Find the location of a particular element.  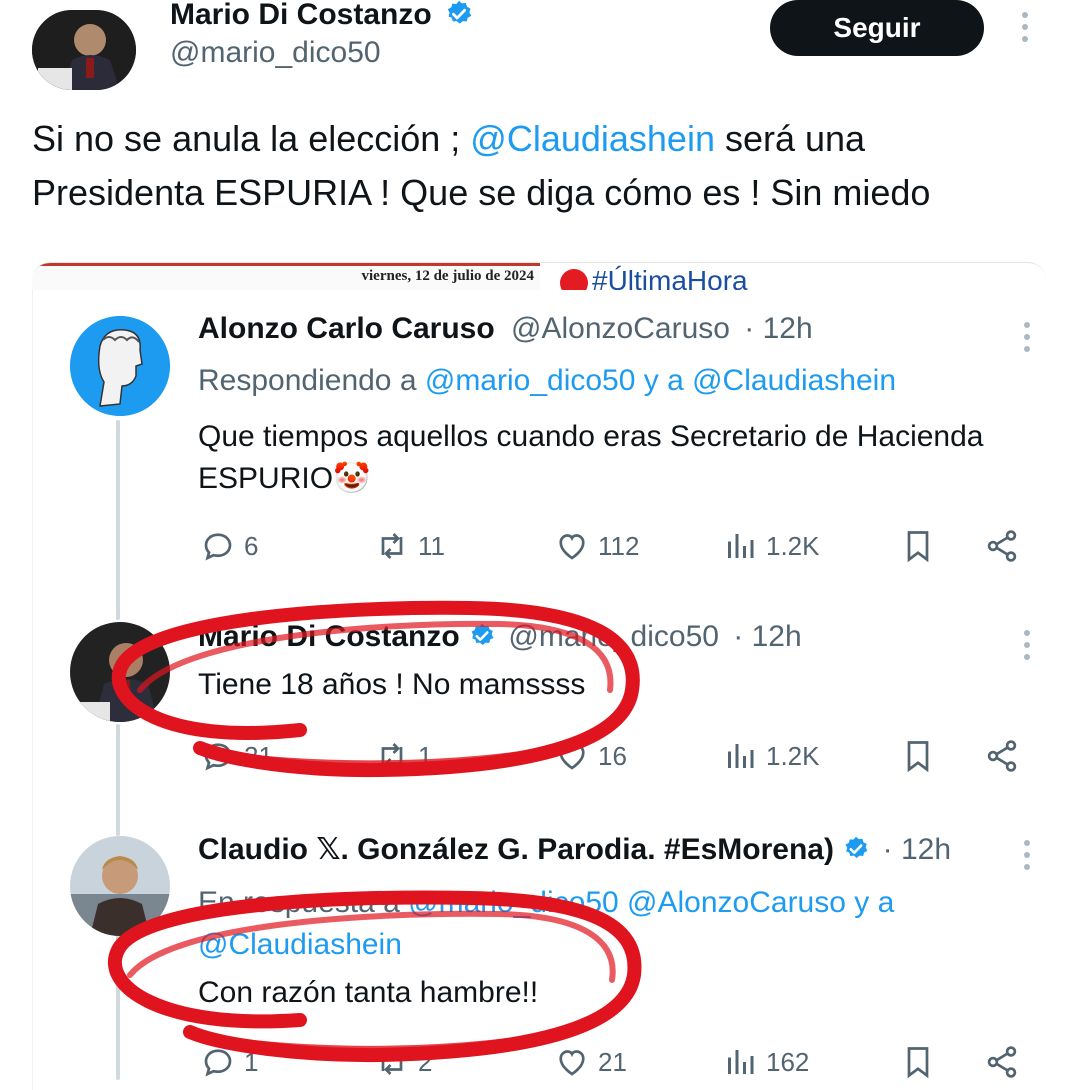

like-count: 16 is located at coordinates (612, 755).